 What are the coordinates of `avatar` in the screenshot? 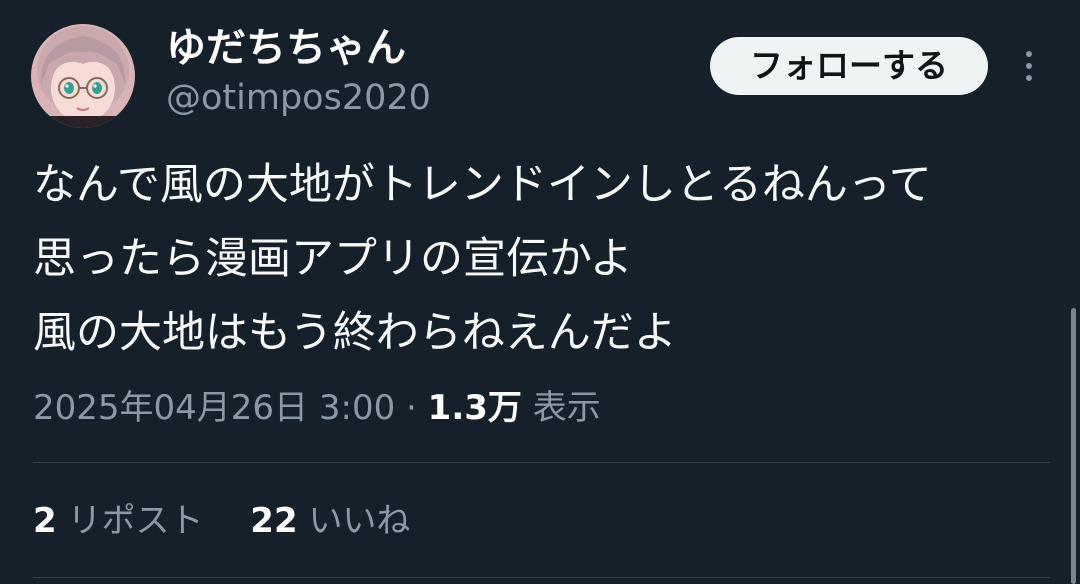 It's located at (83, 76).